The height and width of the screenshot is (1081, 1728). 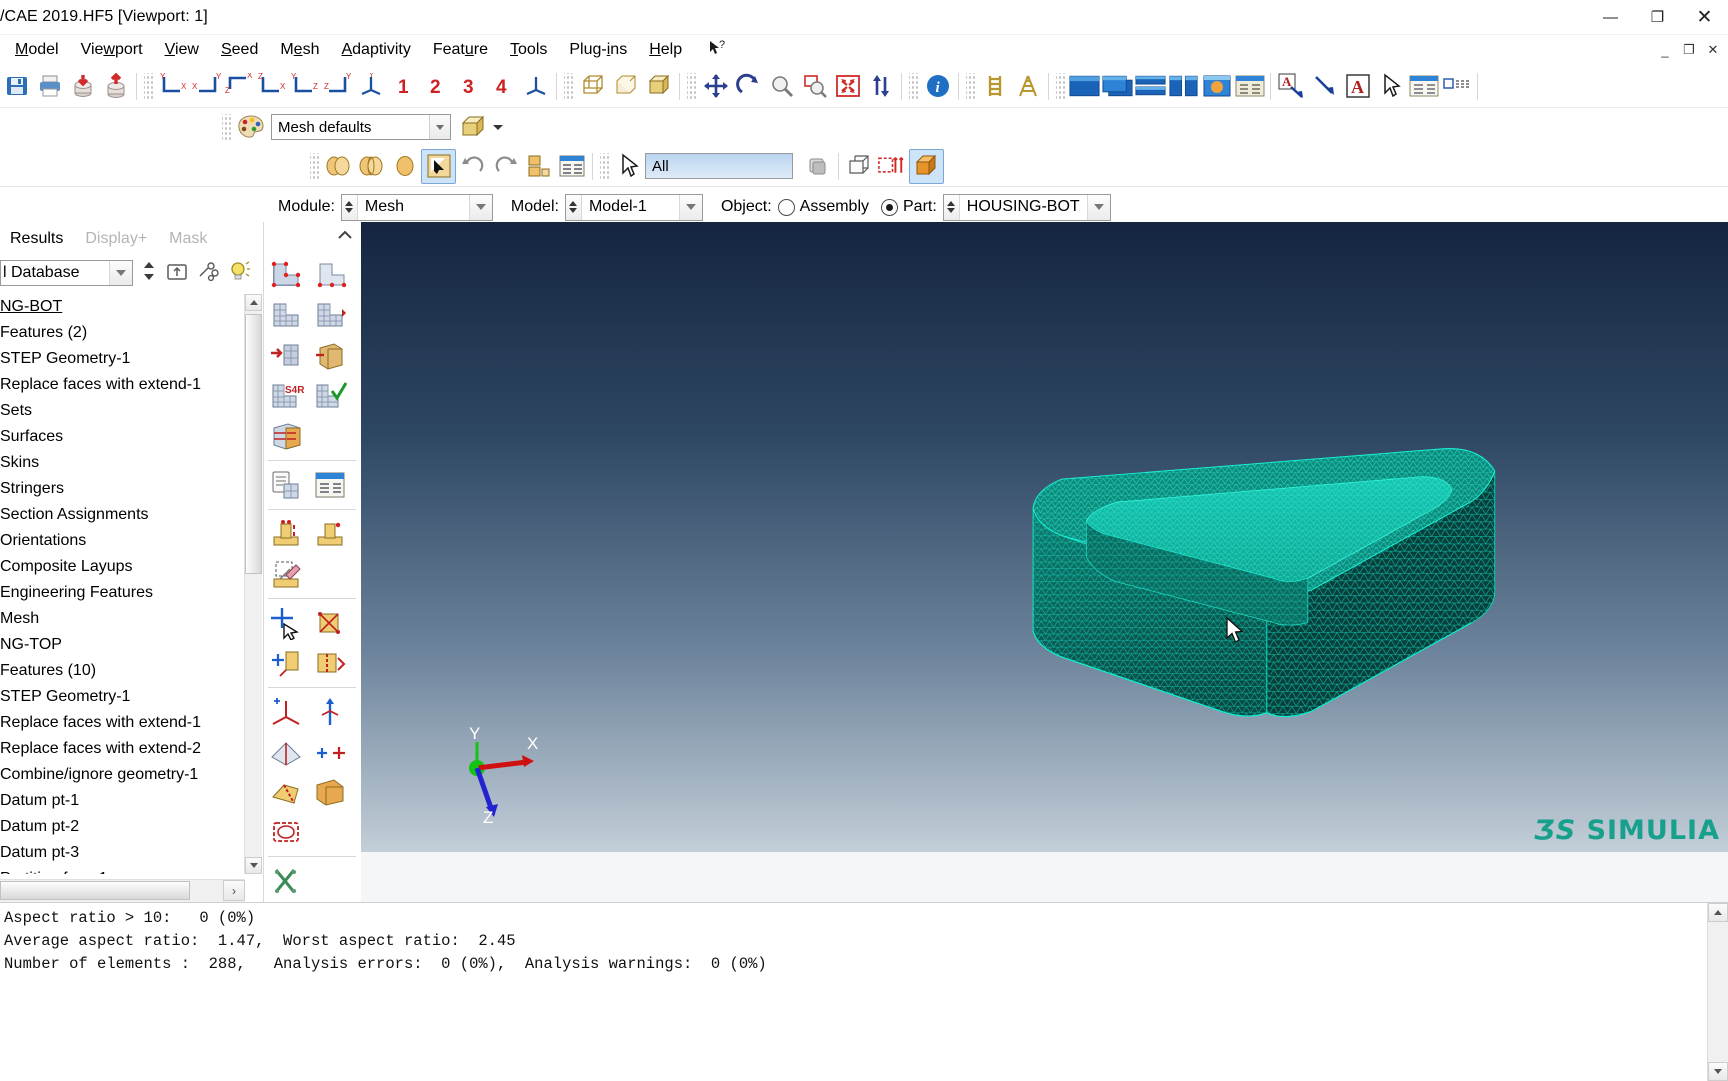 What do you see at coordinates (239, 273) in the screenshot?
I see `tree-bulb-icon` at bounding box center [239, 273].